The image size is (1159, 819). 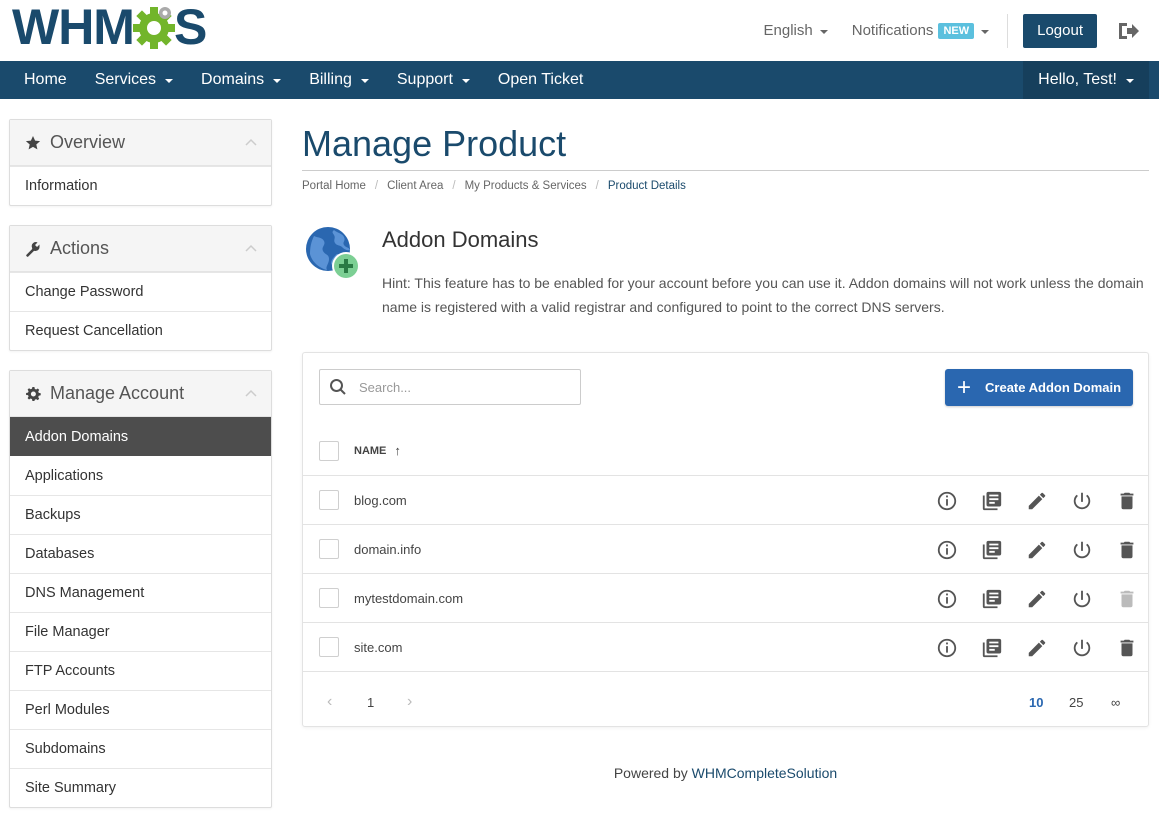 What do you see at coordinates (370, 702) in the screenshot?
I see `page-number: 1` at bounding box center [370, 702].